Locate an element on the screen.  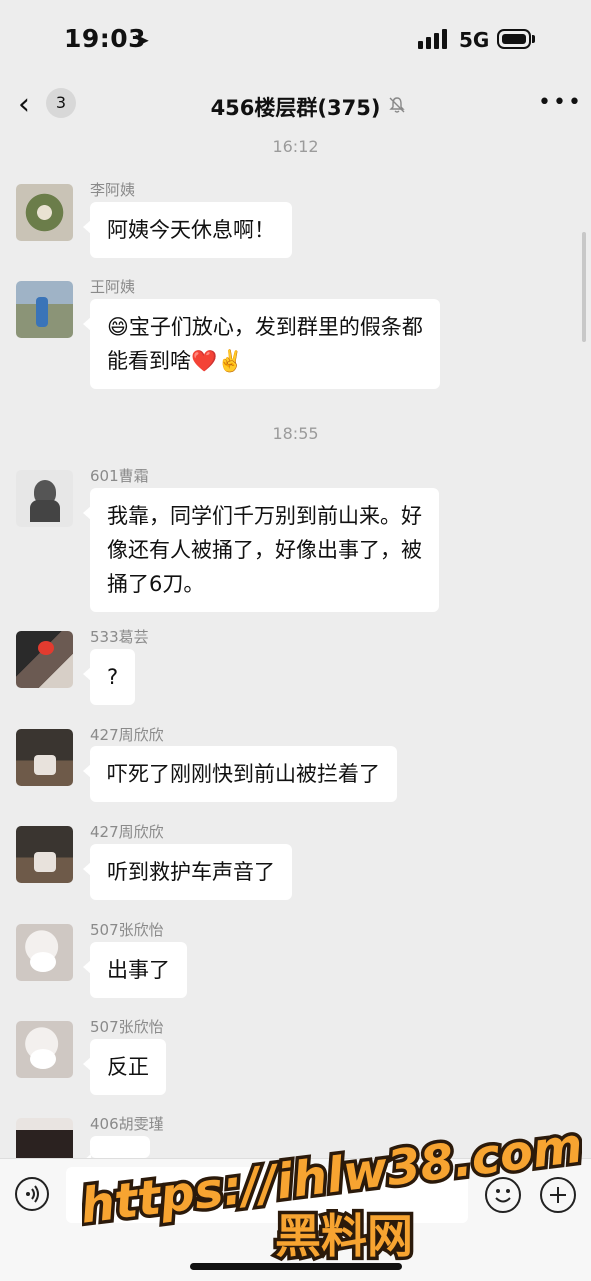
message-bubble: 出事了 is located at coordinates (135, 970).